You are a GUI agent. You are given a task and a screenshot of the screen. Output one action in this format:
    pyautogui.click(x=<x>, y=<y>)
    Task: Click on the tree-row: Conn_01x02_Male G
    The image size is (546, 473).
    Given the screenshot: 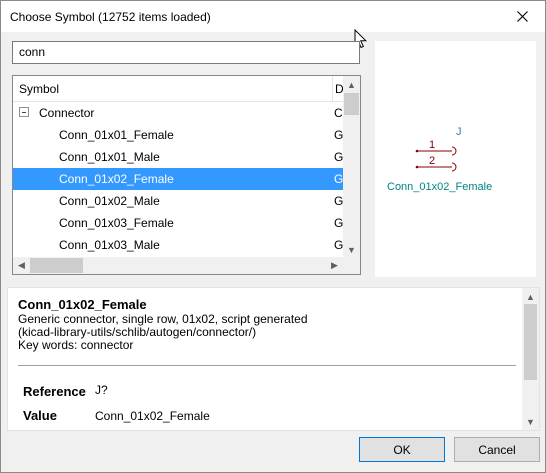 What is the action you would take?
    pyautogui.click(x=178, y=201)
    